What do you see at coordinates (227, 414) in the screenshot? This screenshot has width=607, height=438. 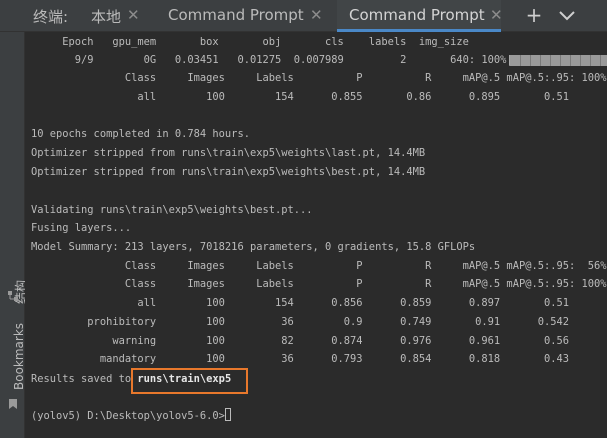 I see `text-cursor` at bounding box center [227, 414].